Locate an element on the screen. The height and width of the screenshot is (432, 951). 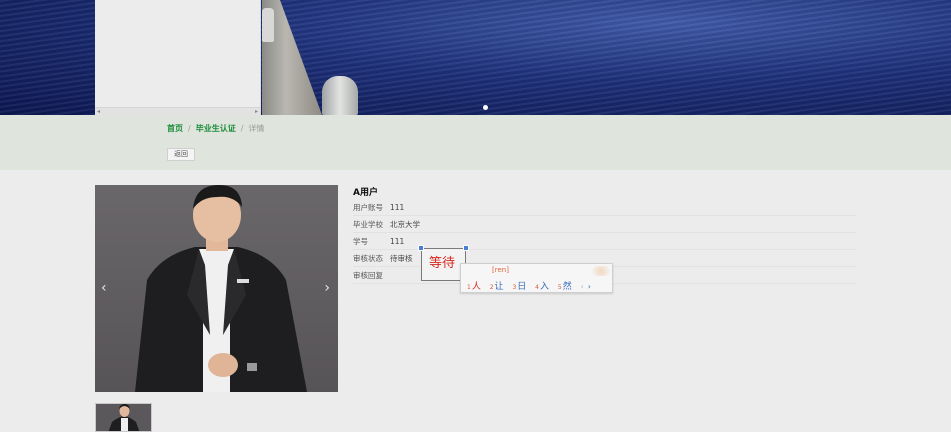
field-value: 待审核 is located at coordinates (401, 258).